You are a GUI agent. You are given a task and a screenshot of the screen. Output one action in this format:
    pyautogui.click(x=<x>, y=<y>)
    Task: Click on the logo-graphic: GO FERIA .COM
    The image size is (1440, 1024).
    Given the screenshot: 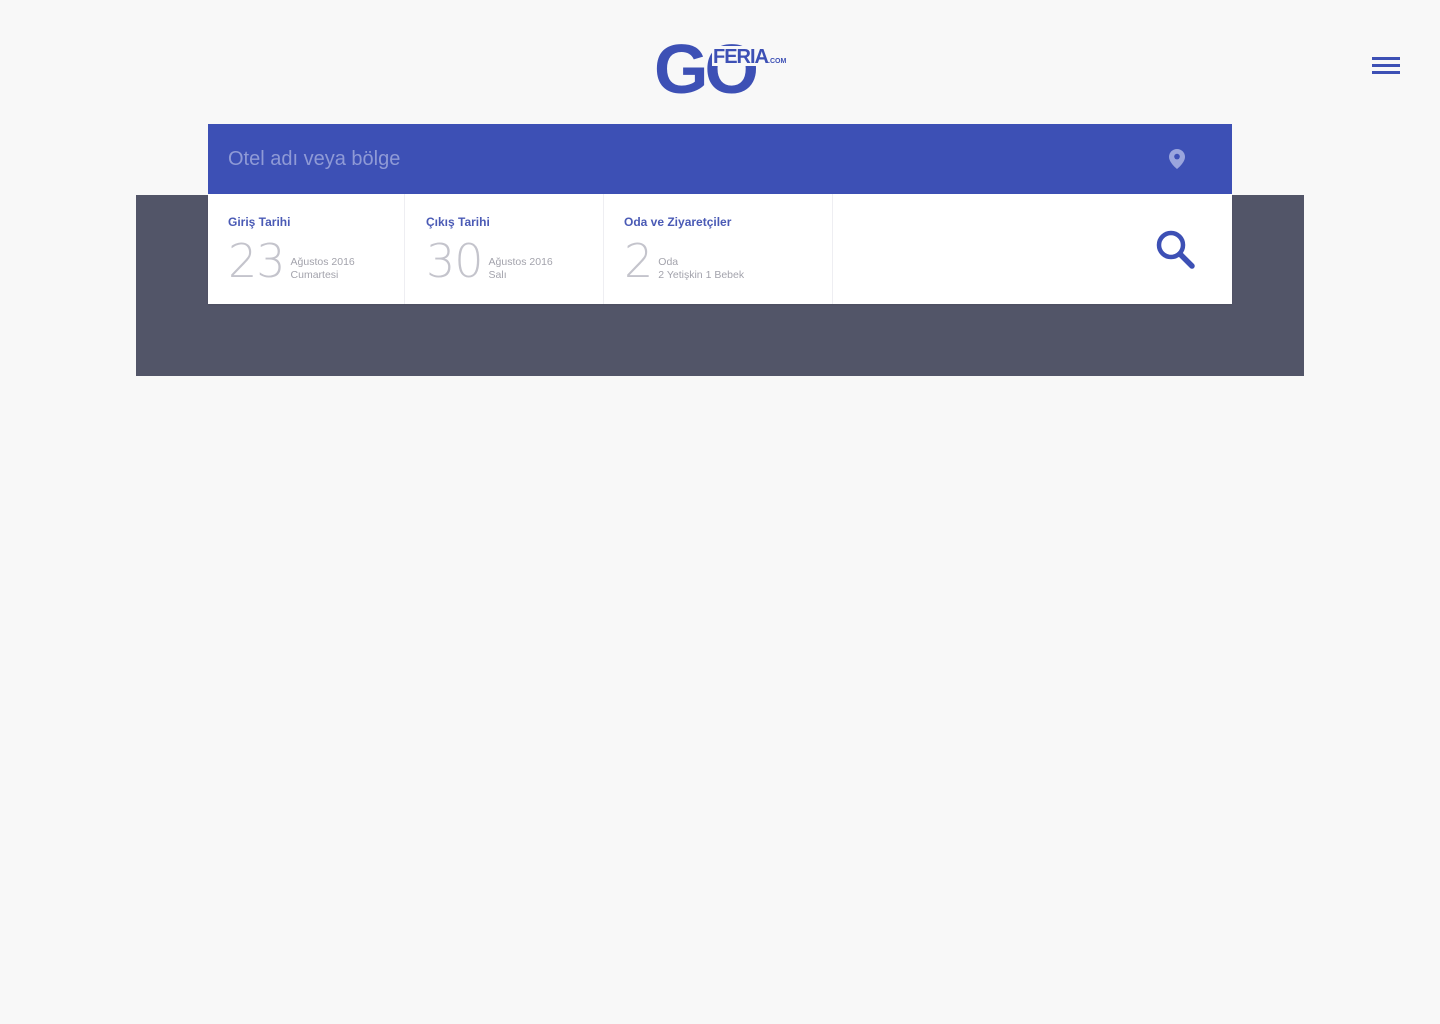 What is the action you would take?
    pyautogui.click(x=720, y=67)
    